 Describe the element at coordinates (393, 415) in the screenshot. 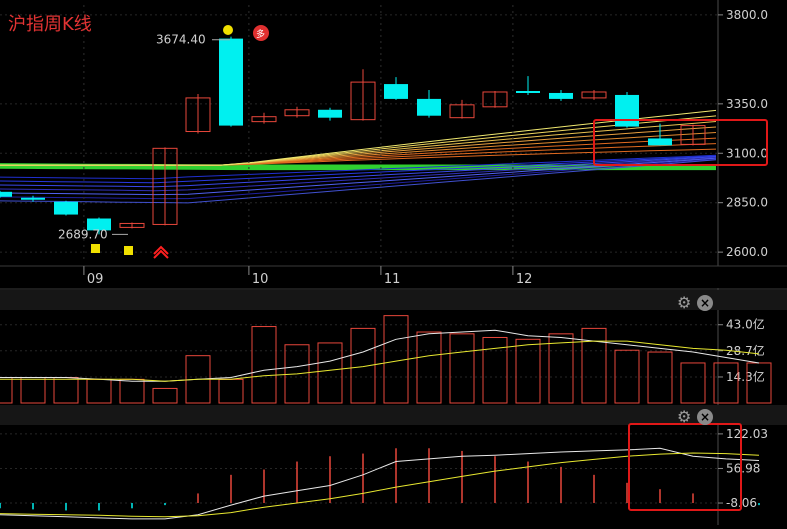

I see `macd-panel-header` at that location.